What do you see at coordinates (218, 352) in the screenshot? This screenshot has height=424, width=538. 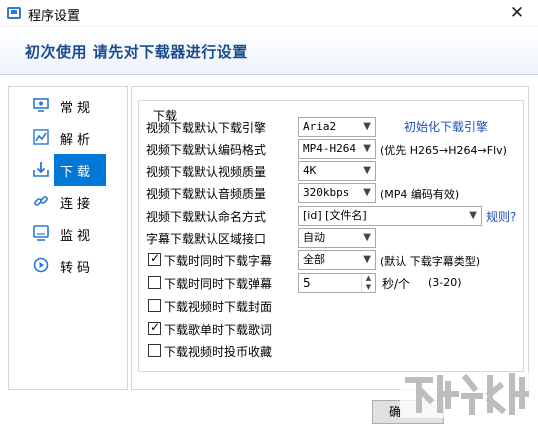 I see `coin-favorite-option-label: 下载视频时投币收藏` at bounding box center [218, 352].